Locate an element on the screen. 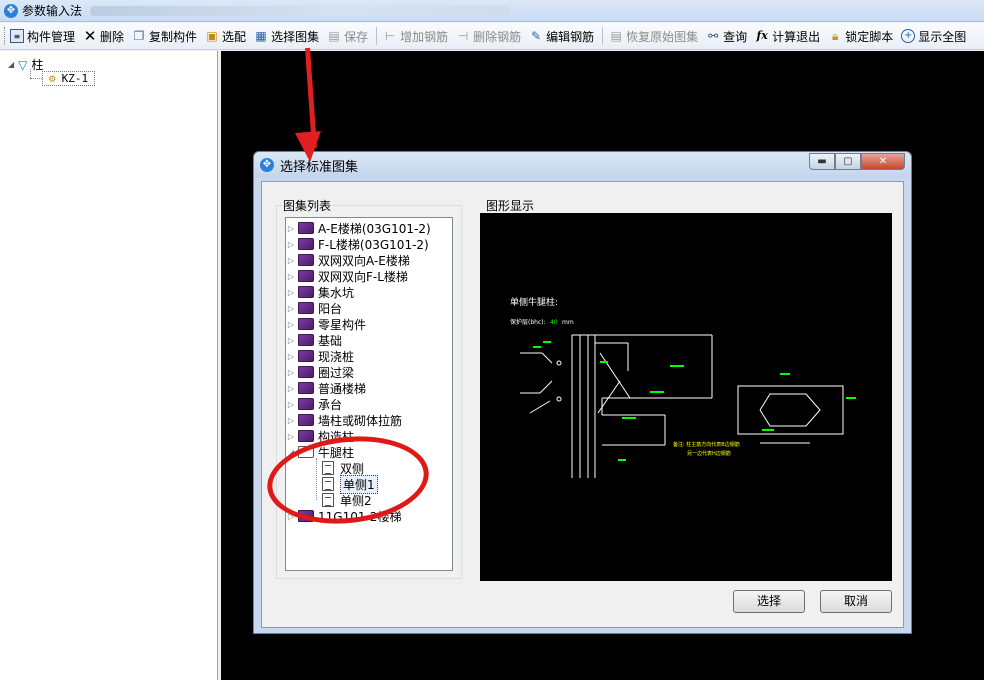  component-manage-icon: ≡ is located at coordinates (17, 36).